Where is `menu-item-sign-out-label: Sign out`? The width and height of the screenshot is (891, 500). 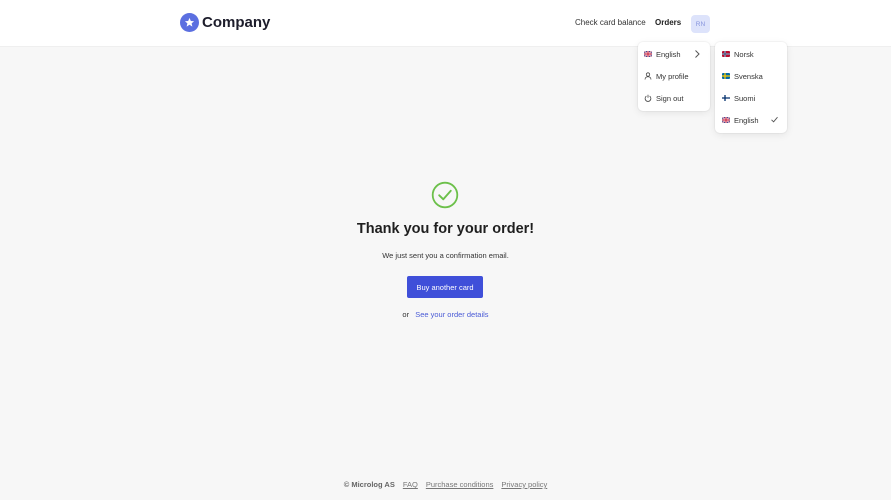 menu-item-sign-out-label: Sign out is located at coordinates (670, 98).